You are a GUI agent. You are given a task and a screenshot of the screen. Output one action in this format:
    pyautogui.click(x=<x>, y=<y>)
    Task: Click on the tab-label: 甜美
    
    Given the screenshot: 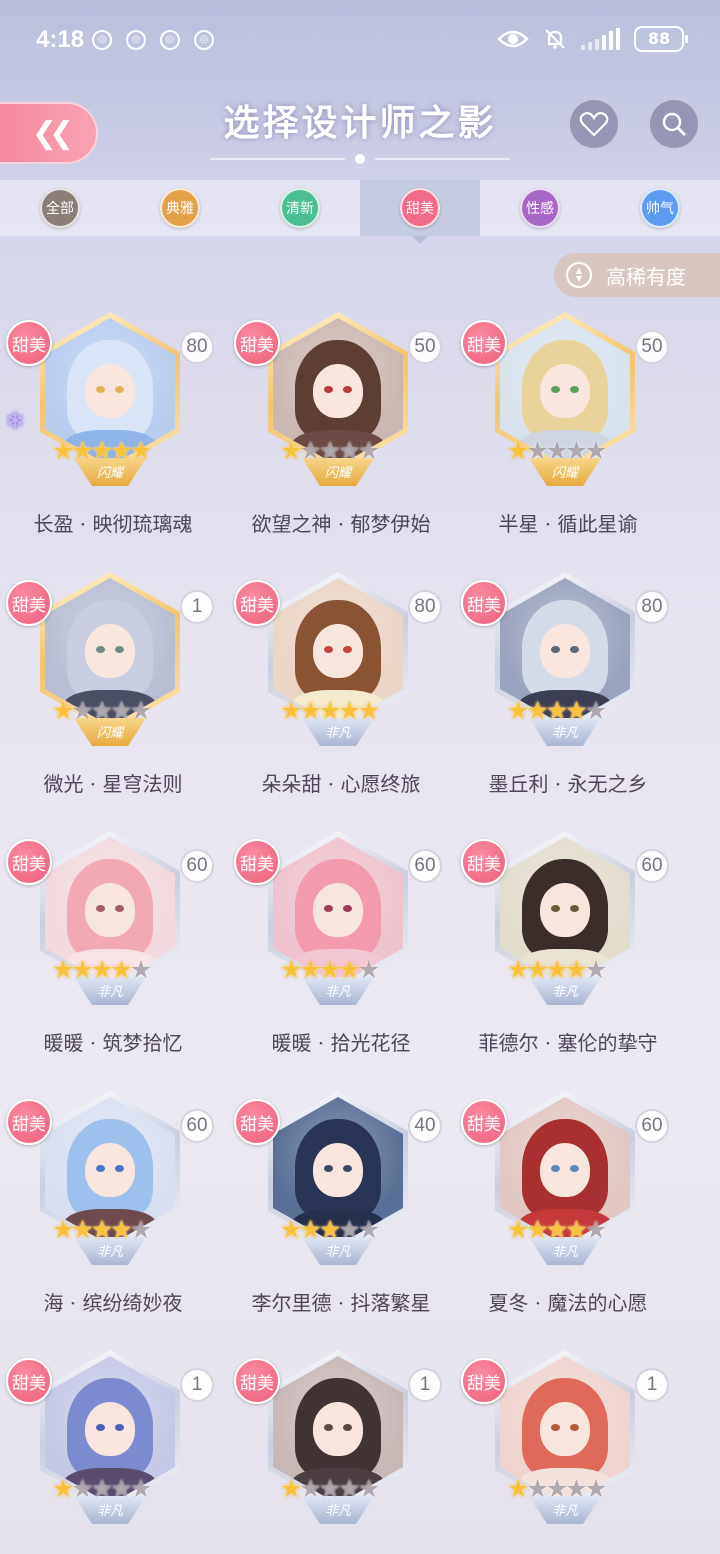 What is the action you would take?
    pyautogui.click(x=420, y=208)
    